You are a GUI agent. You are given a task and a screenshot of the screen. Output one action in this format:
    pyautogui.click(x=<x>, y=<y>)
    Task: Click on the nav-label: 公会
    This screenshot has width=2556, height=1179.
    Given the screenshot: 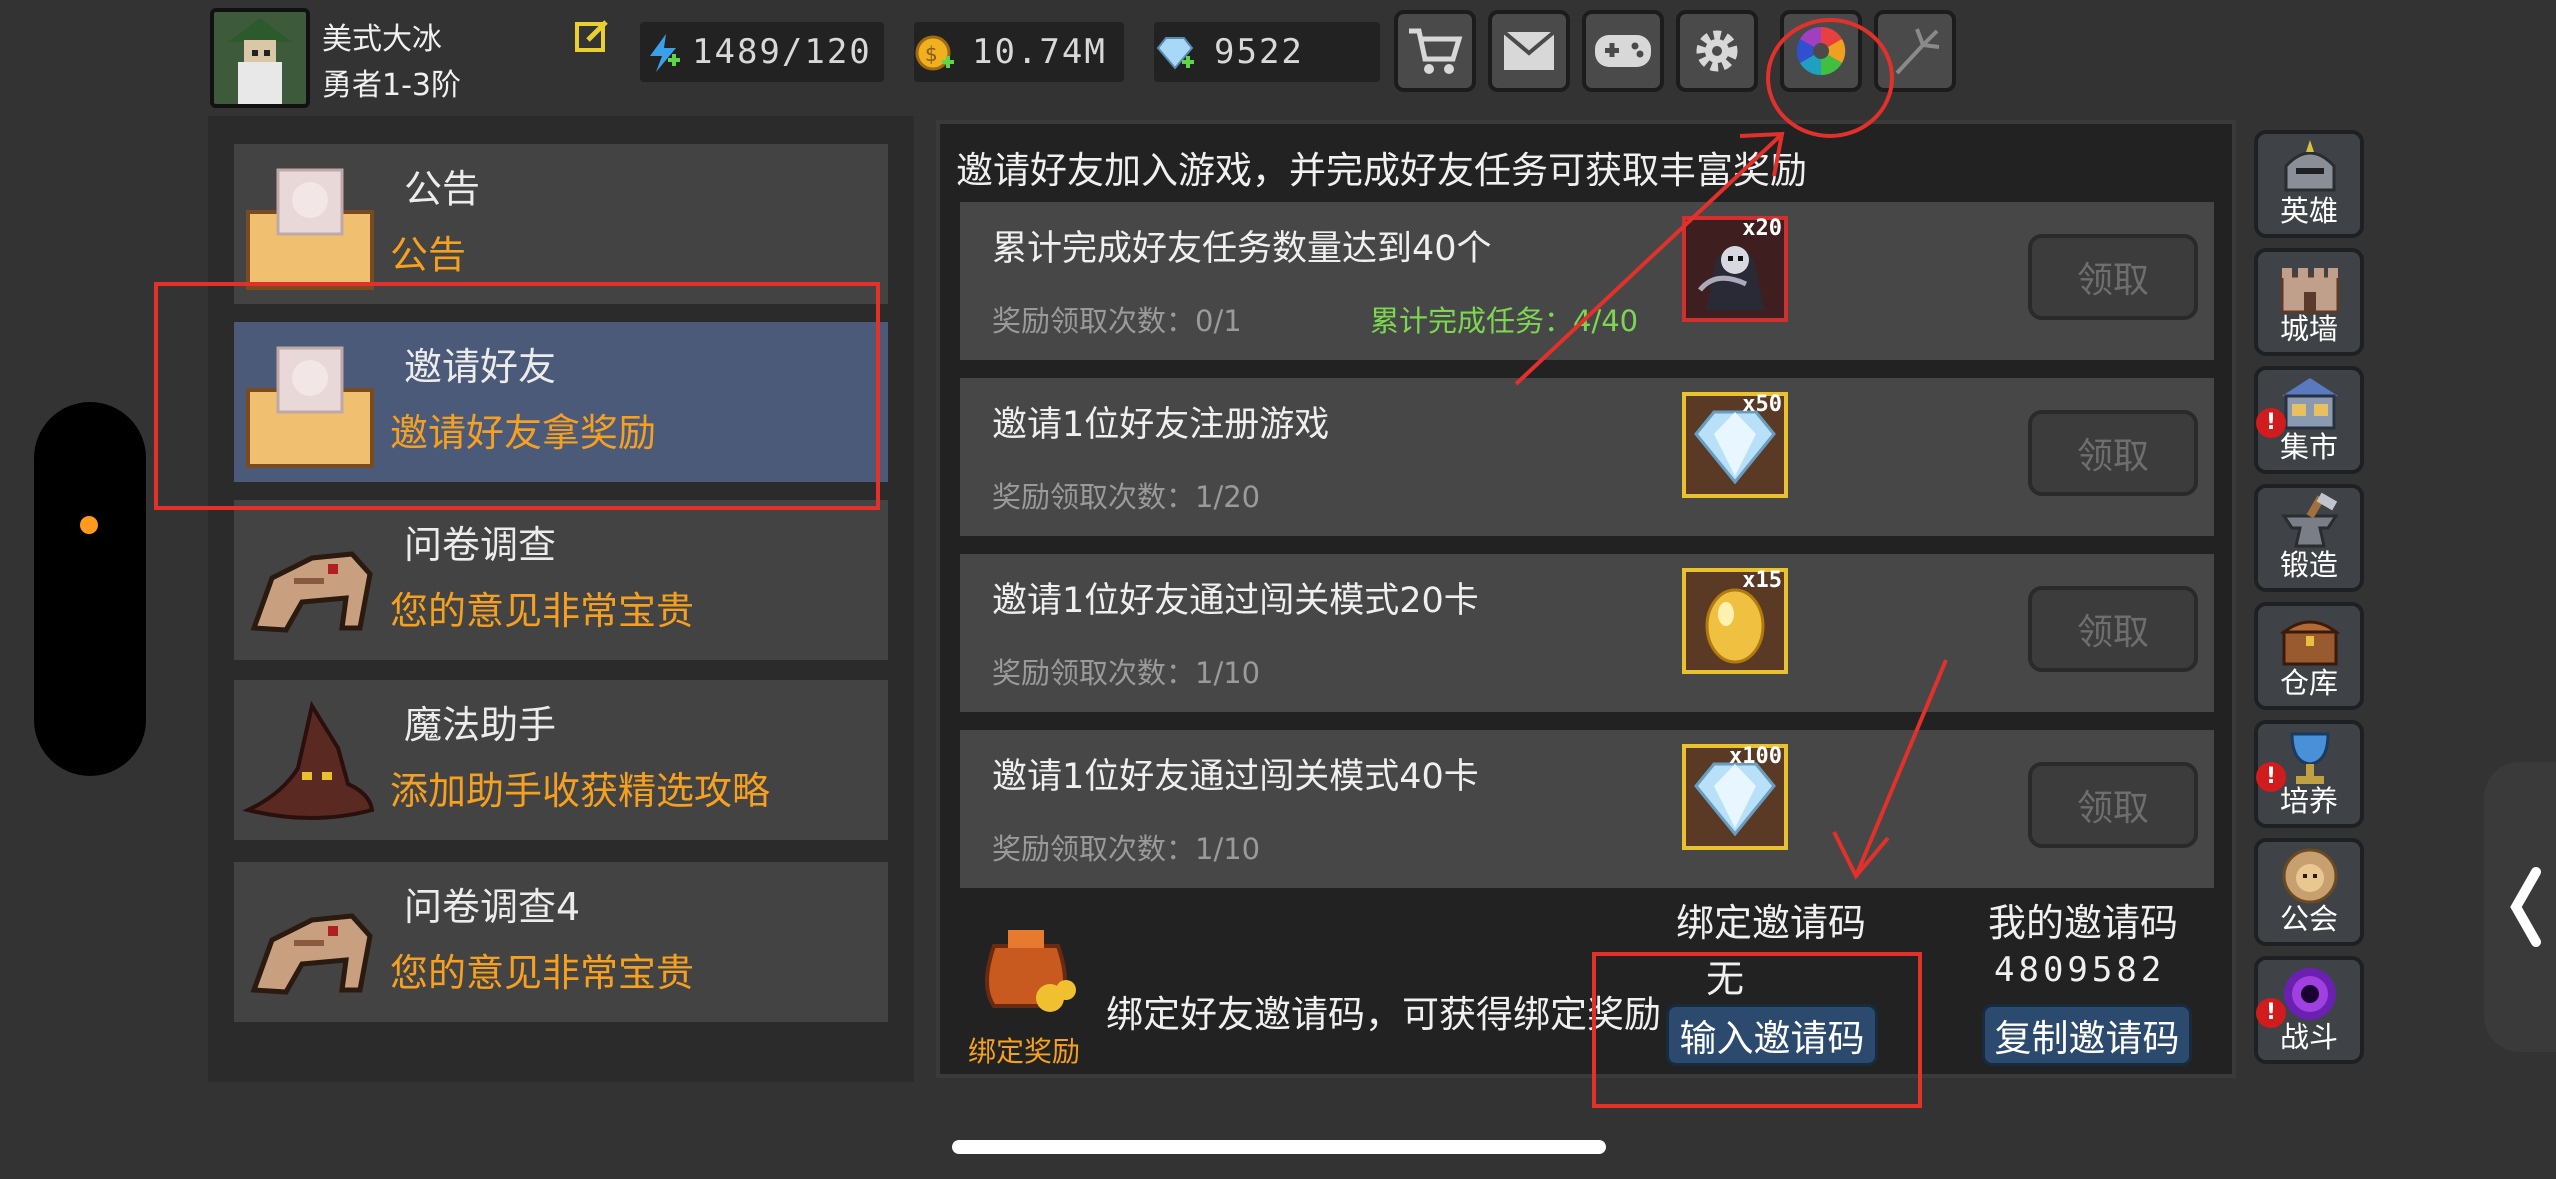 What is the action you would take?
    pyautogui.click(x=2308, y=919)
    